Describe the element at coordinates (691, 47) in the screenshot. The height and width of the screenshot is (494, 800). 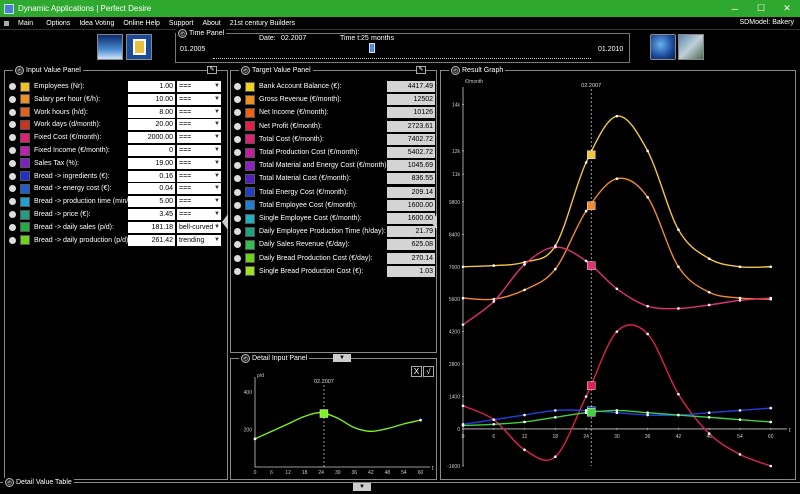
I see `gallery-button` at that location.